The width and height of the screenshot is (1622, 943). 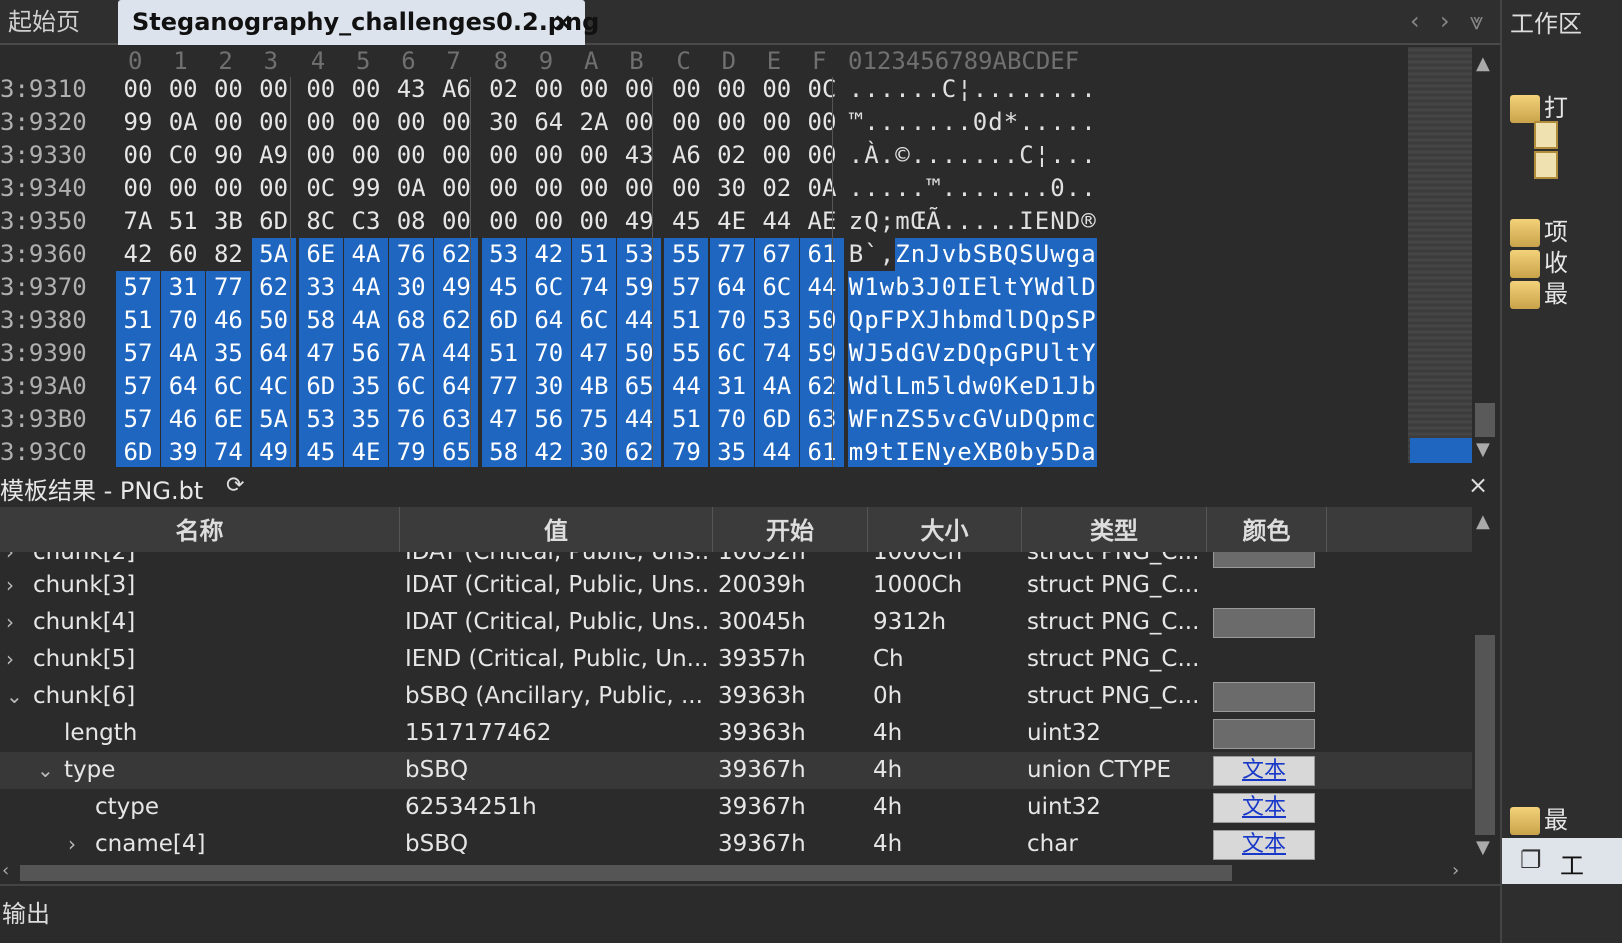 What do you see at coordinates (933, 254) in the screenshot?
I see `ascii-char: J` at bounding box center [933, 254].